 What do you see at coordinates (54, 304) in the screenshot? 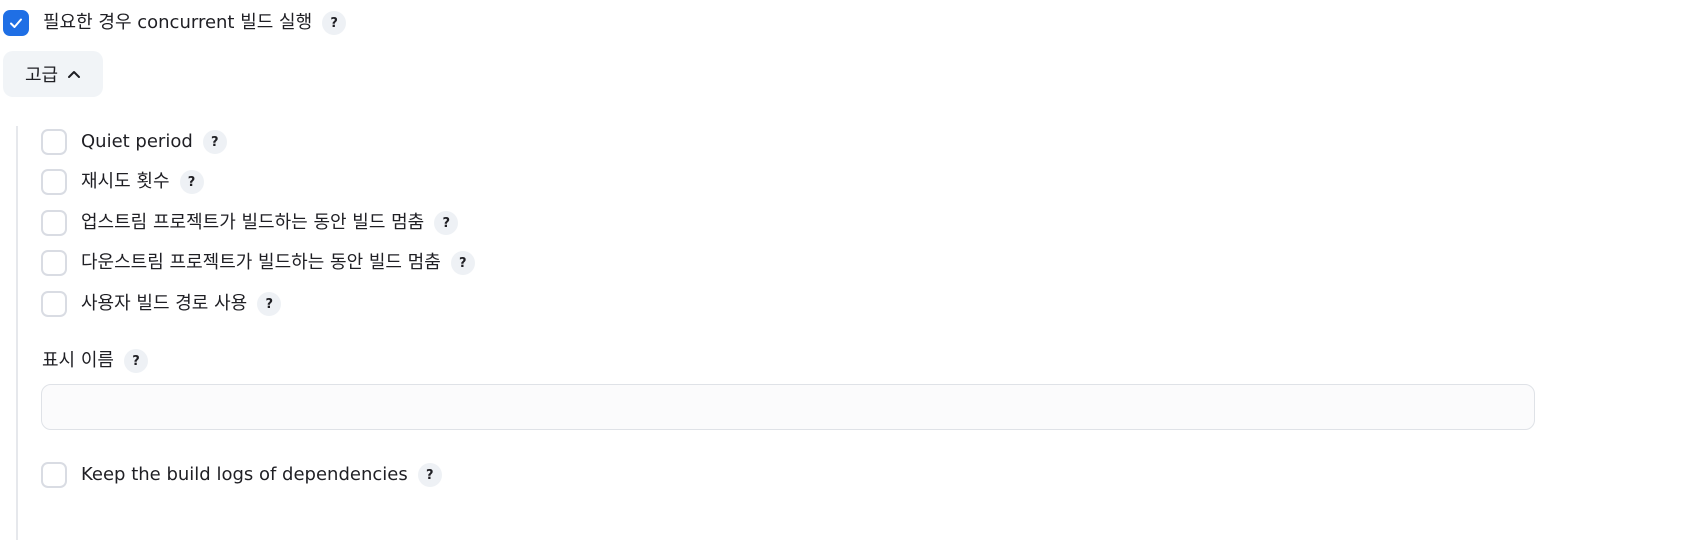
I see `custom-workspace-checkbox` at bounding box center [54, 304].